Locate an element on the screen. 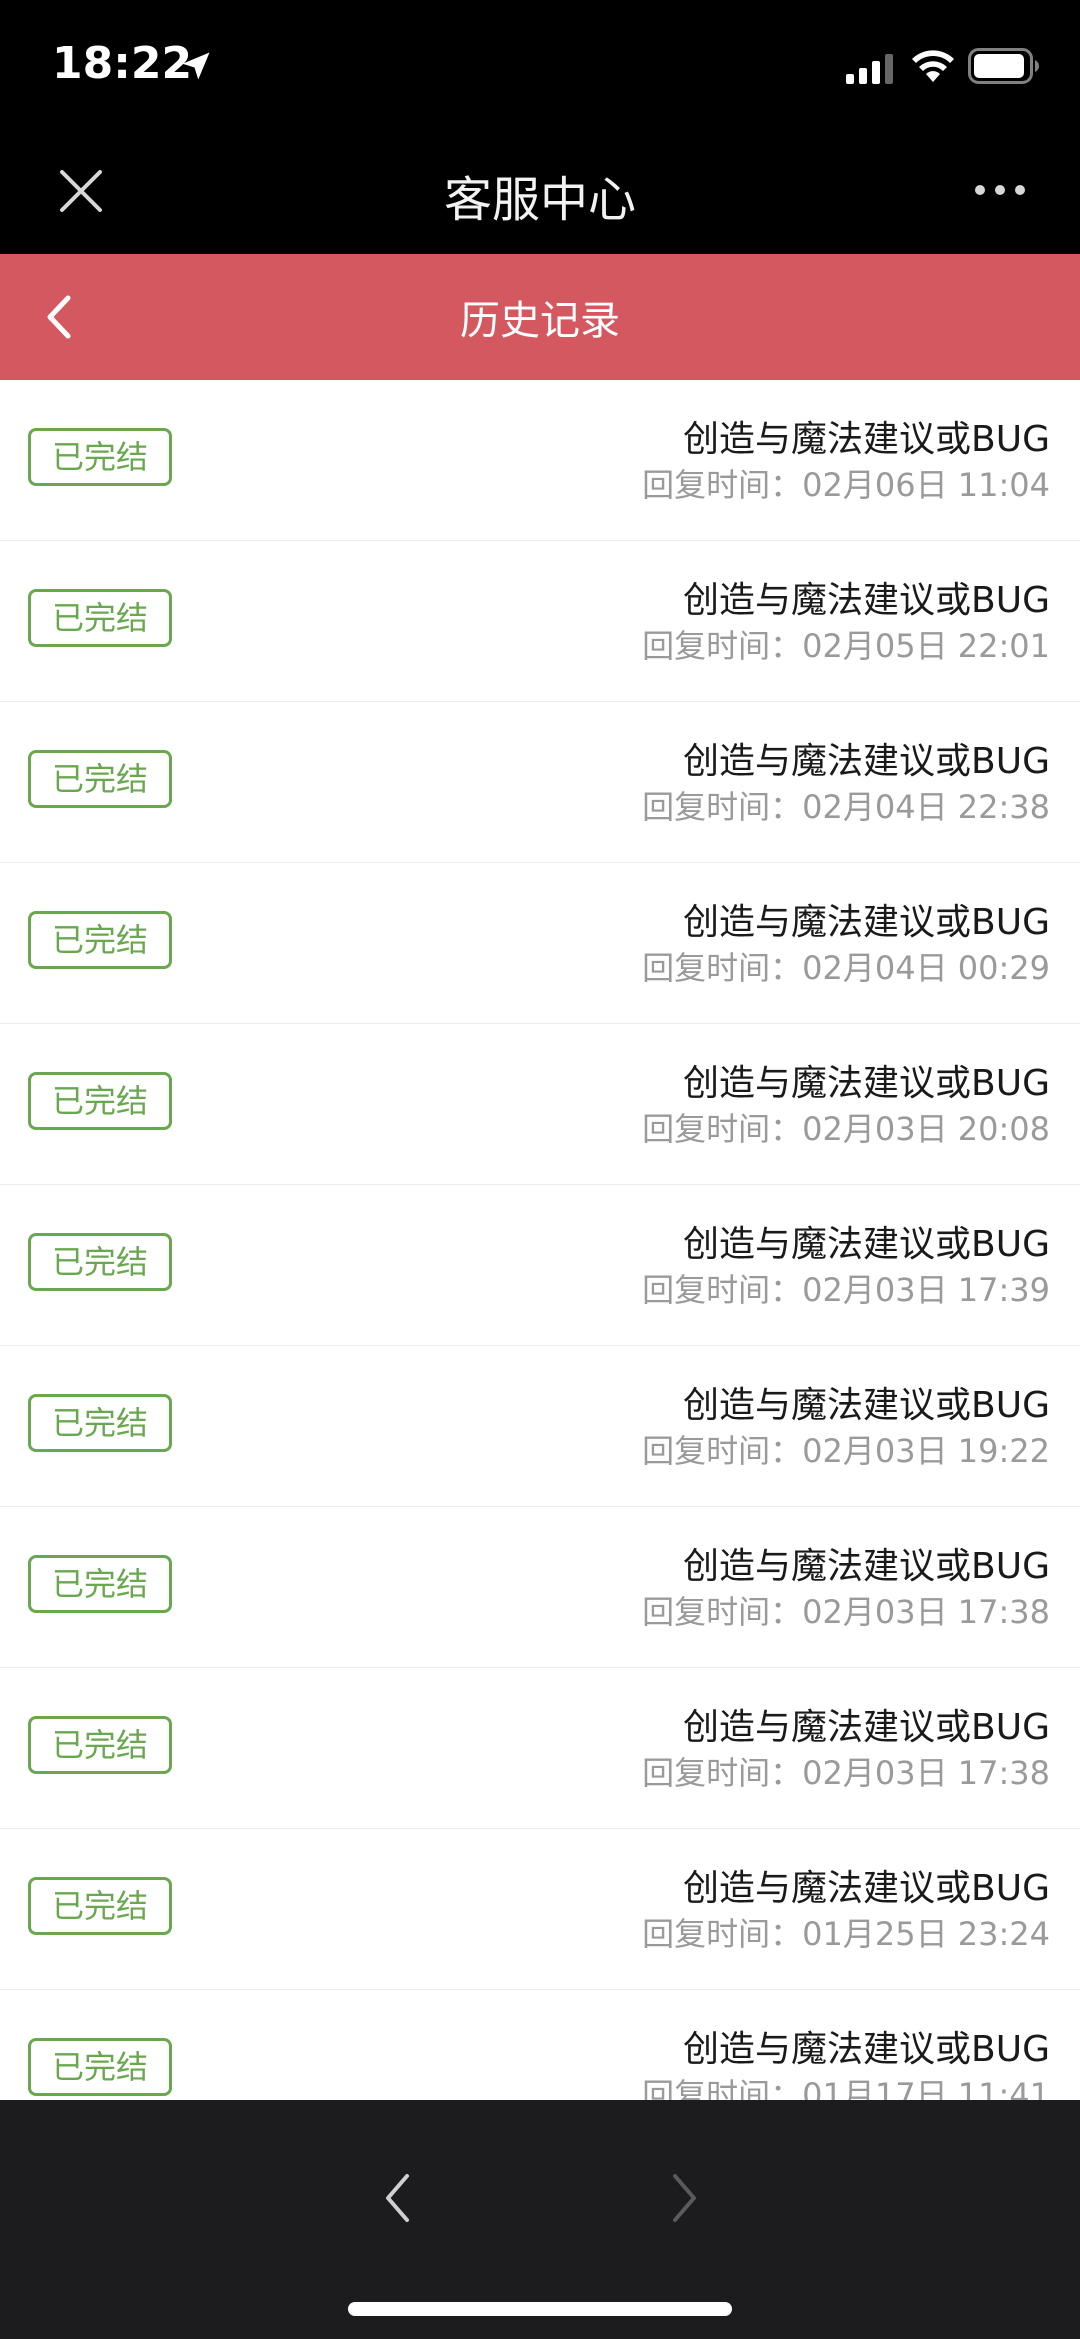  item-time: 回复时间：02月03日 17:39 is located at coordinates (846, 1290).